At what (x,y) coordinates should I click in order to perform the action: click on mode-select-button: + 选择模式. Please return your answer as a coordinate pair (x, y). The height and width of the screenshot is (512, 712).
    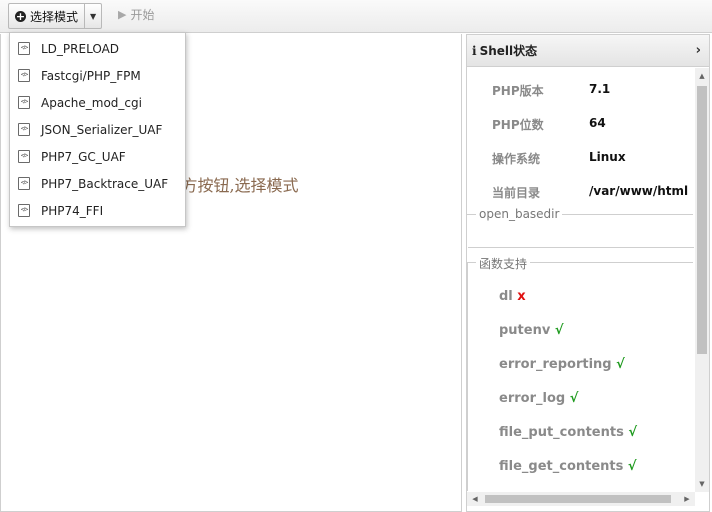
    Looking at the image, I should click on (47, 16).